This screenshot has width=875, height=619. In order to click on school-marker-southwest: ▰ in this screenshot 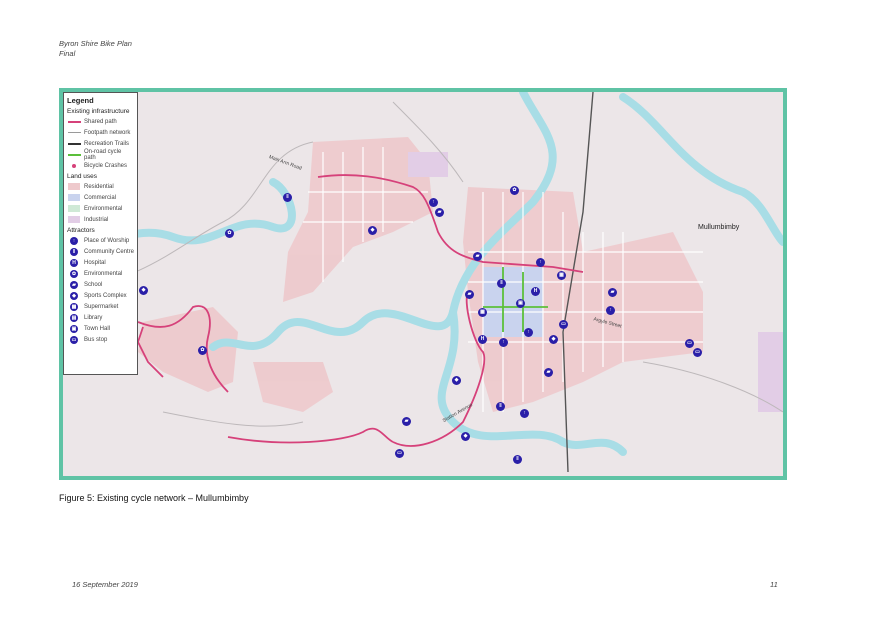, I will do `click(406, 421)`.